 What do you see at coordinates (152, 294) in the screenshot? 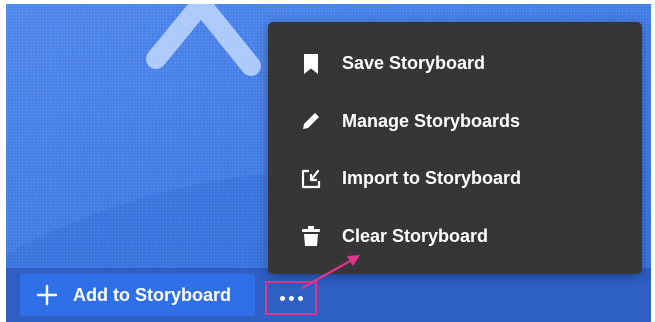
I see `add-to-storyboard-label: Add to Storyboard` at bounding box center [152, 294].